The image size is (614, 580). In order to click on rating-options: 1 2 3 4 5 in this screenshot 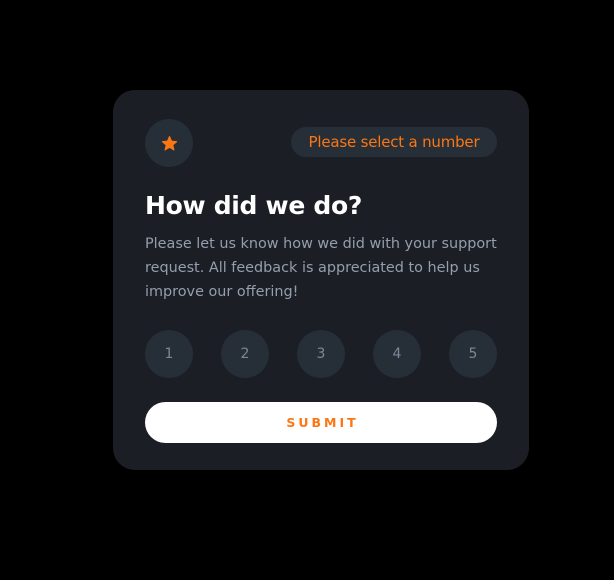, I will do `click(321, 354)`.